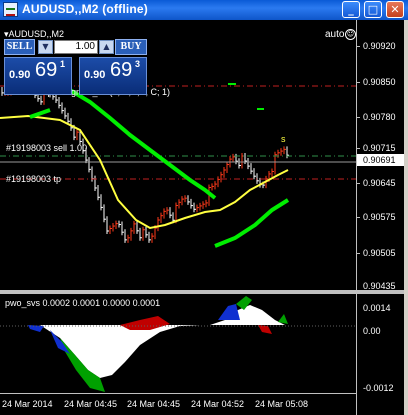 The width and height of the screenshot is (408, 415). What do you see at coordinates (372, 331) in the screenshot?
I see `osc-scale-label: 0.00` at bounding box center [372, 331].